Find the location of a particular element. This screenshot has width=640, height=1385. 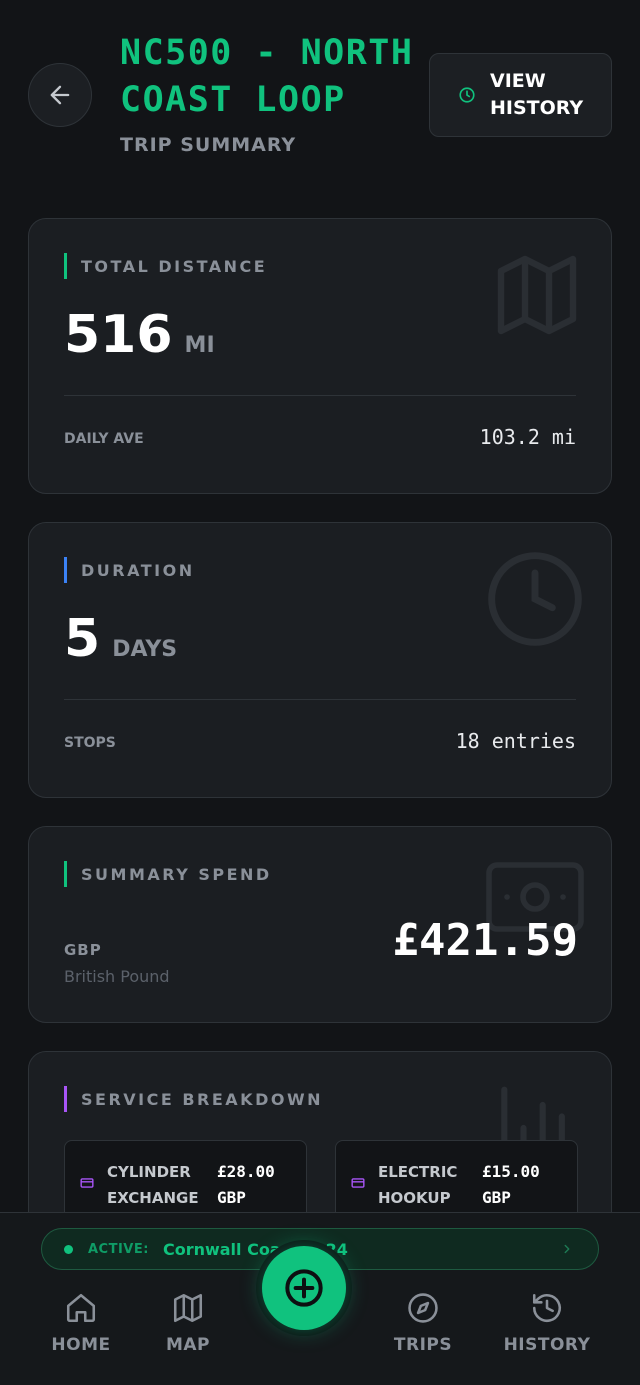

distance-value-group: 516 MI is located at coordinates (139, 335).